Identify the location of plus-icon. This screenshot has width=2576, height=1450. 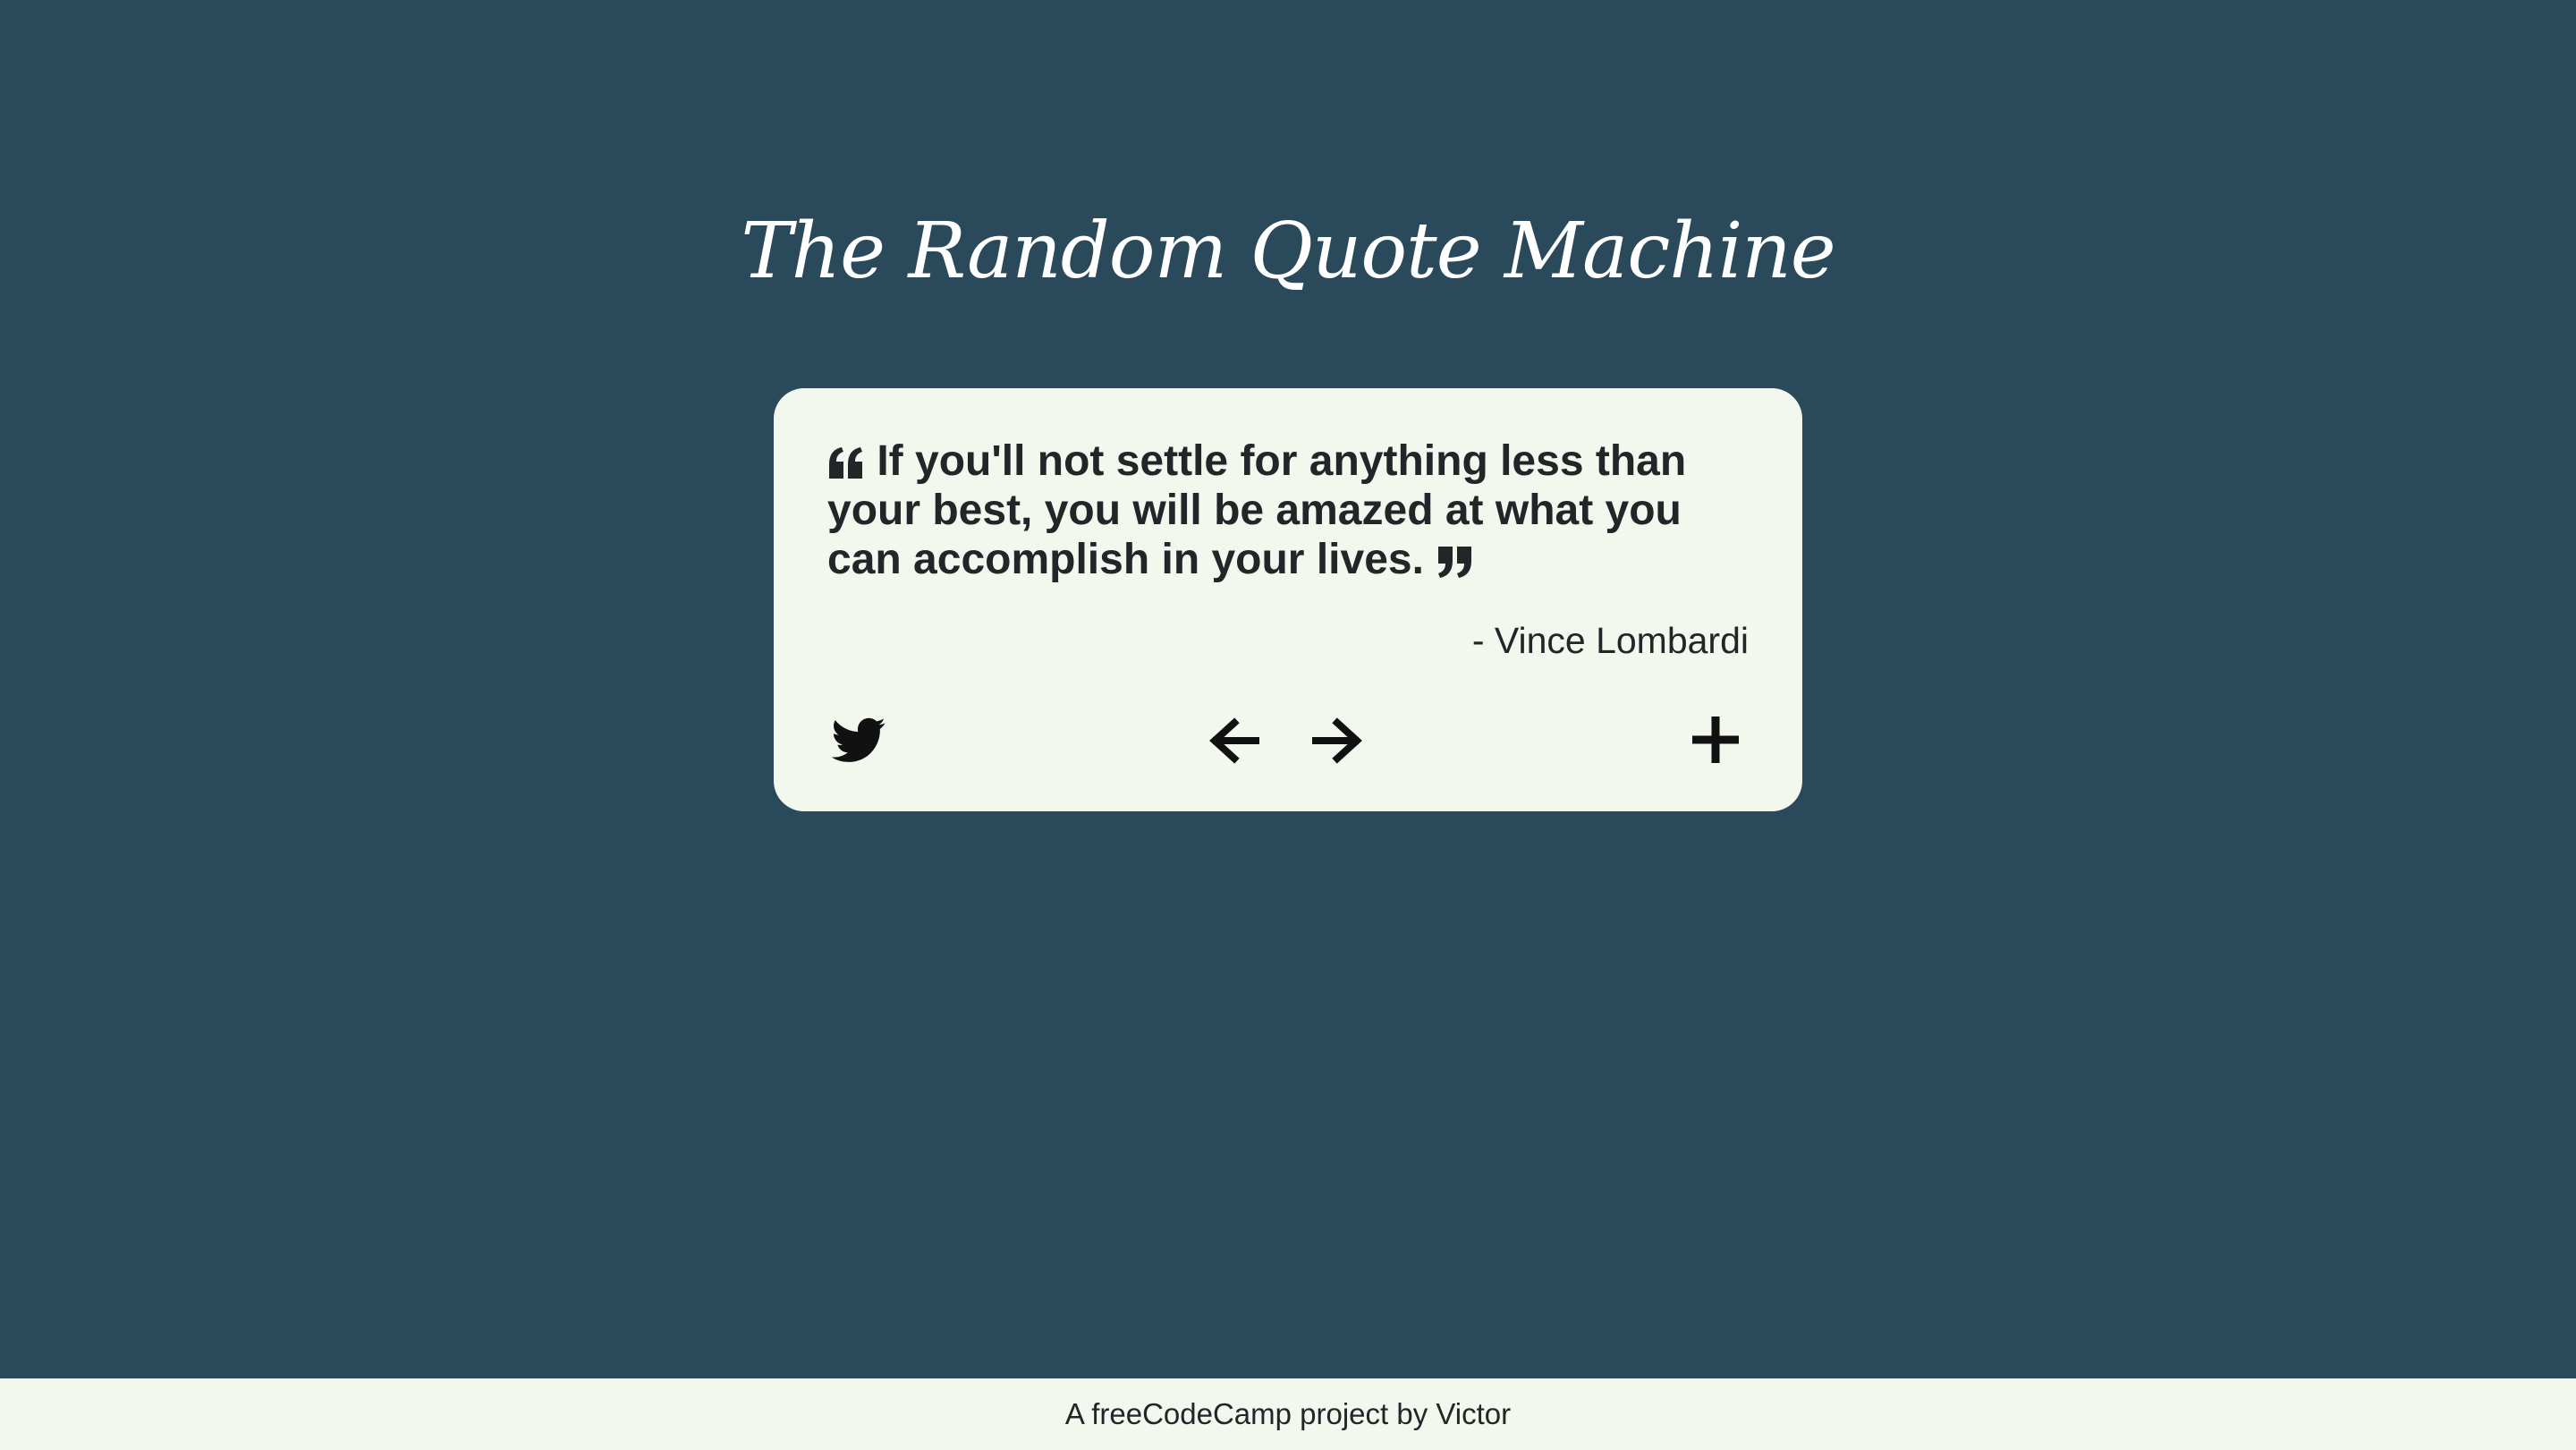
(1715, 740).